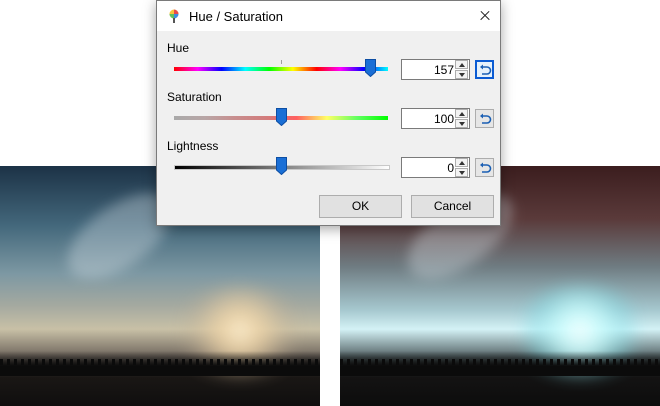 The width and height of the screenshot is (660, 406). What do you see at coordinates (193, 146) in the screenshot?
I see `lightness-label: Lightness` at bounding box center [193, 146].